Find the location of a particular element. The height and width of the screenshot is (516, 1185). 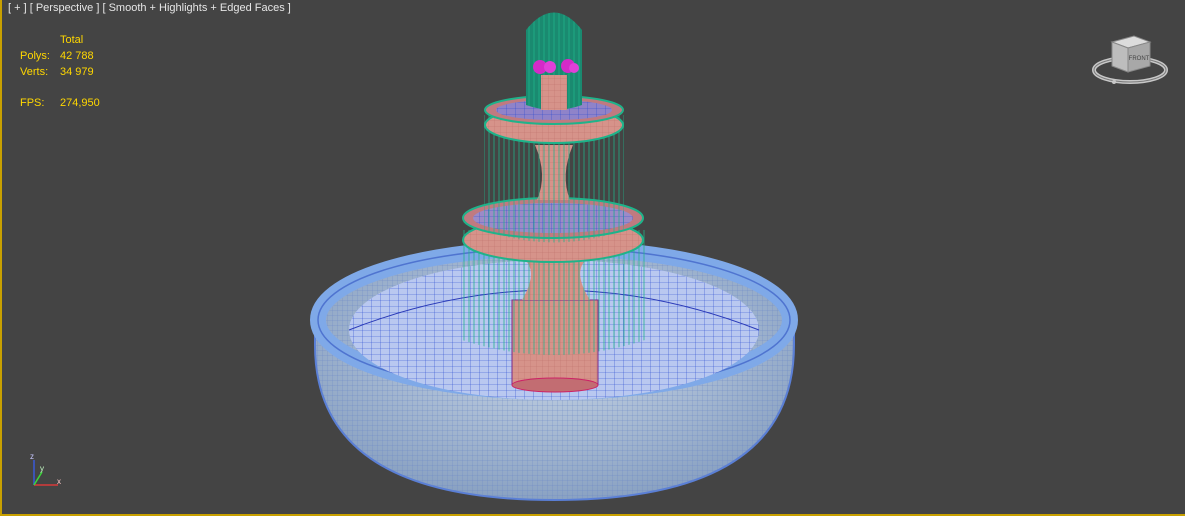

viewport-view-menu: [ Perspective ] is located at coordinates (65, 8).